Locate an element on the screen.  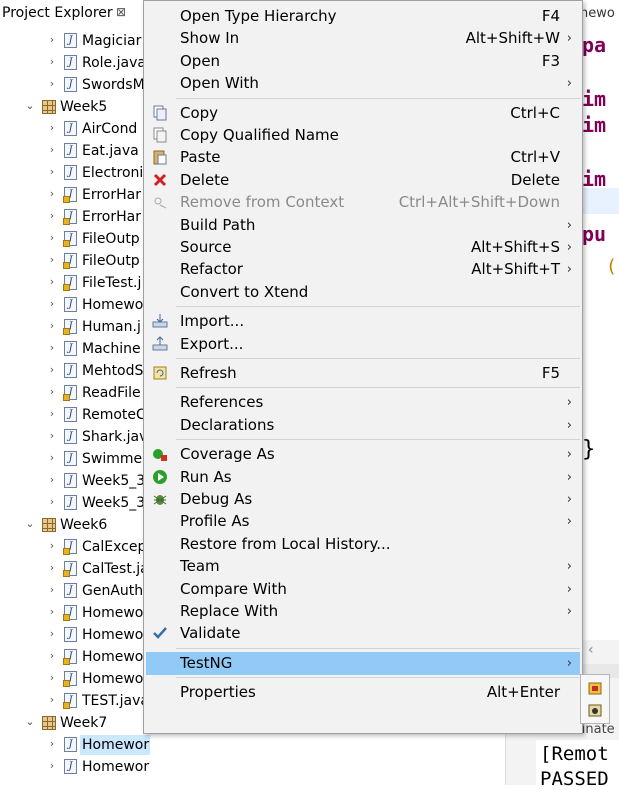
menu-item-open-with: Open With › is located at coordinates (363, 83).